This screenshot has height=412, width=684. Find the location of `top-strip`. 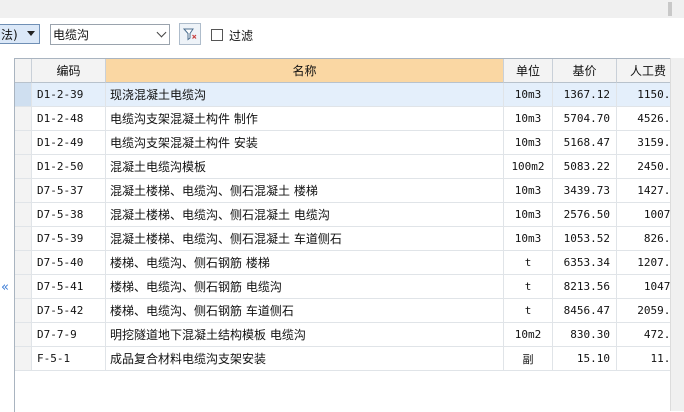

top-strip is located at coordinates (342, 9).